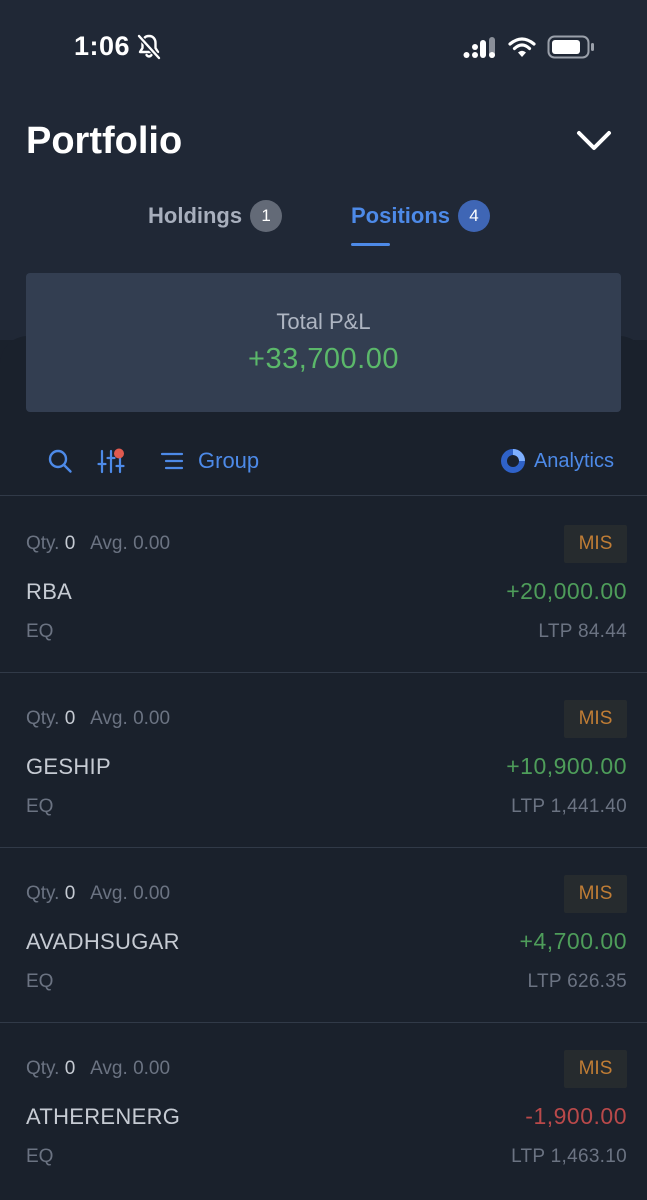  Describe the element at coordinates (479, 47) in the screenshot. I see `signal-icon` at that location.